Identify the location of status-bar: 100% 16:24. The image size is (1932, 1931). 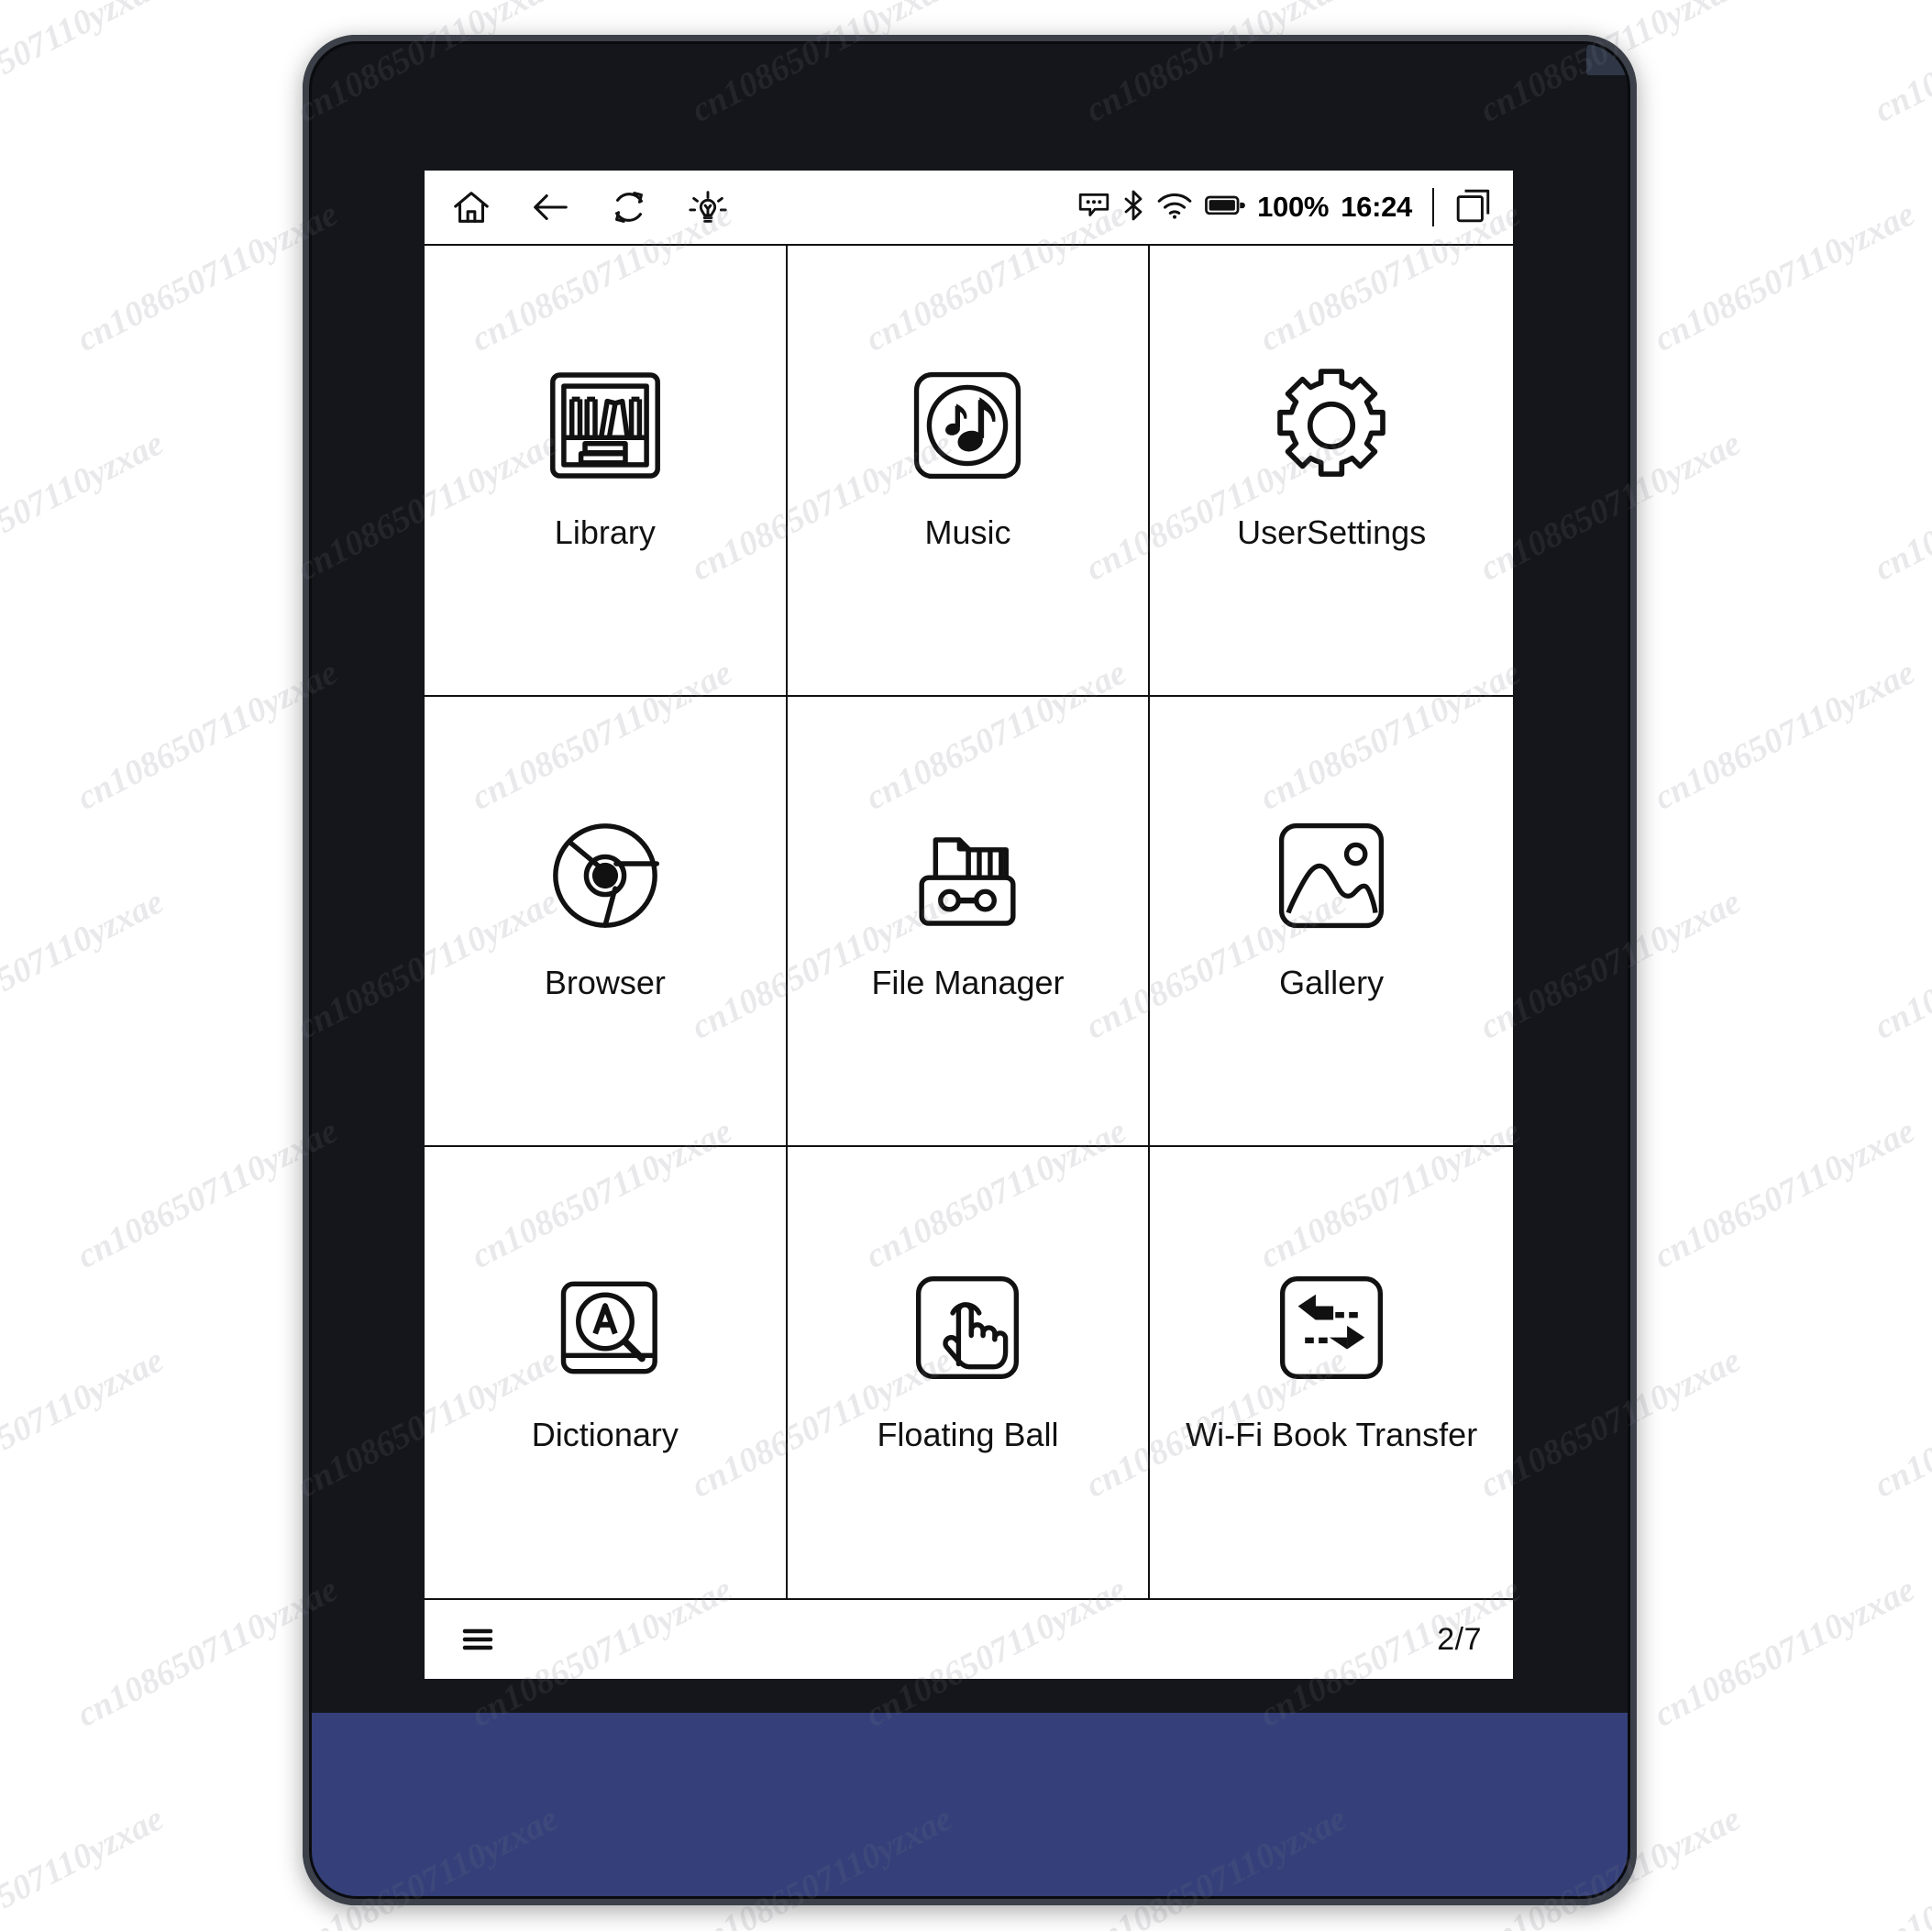
(969, 208).